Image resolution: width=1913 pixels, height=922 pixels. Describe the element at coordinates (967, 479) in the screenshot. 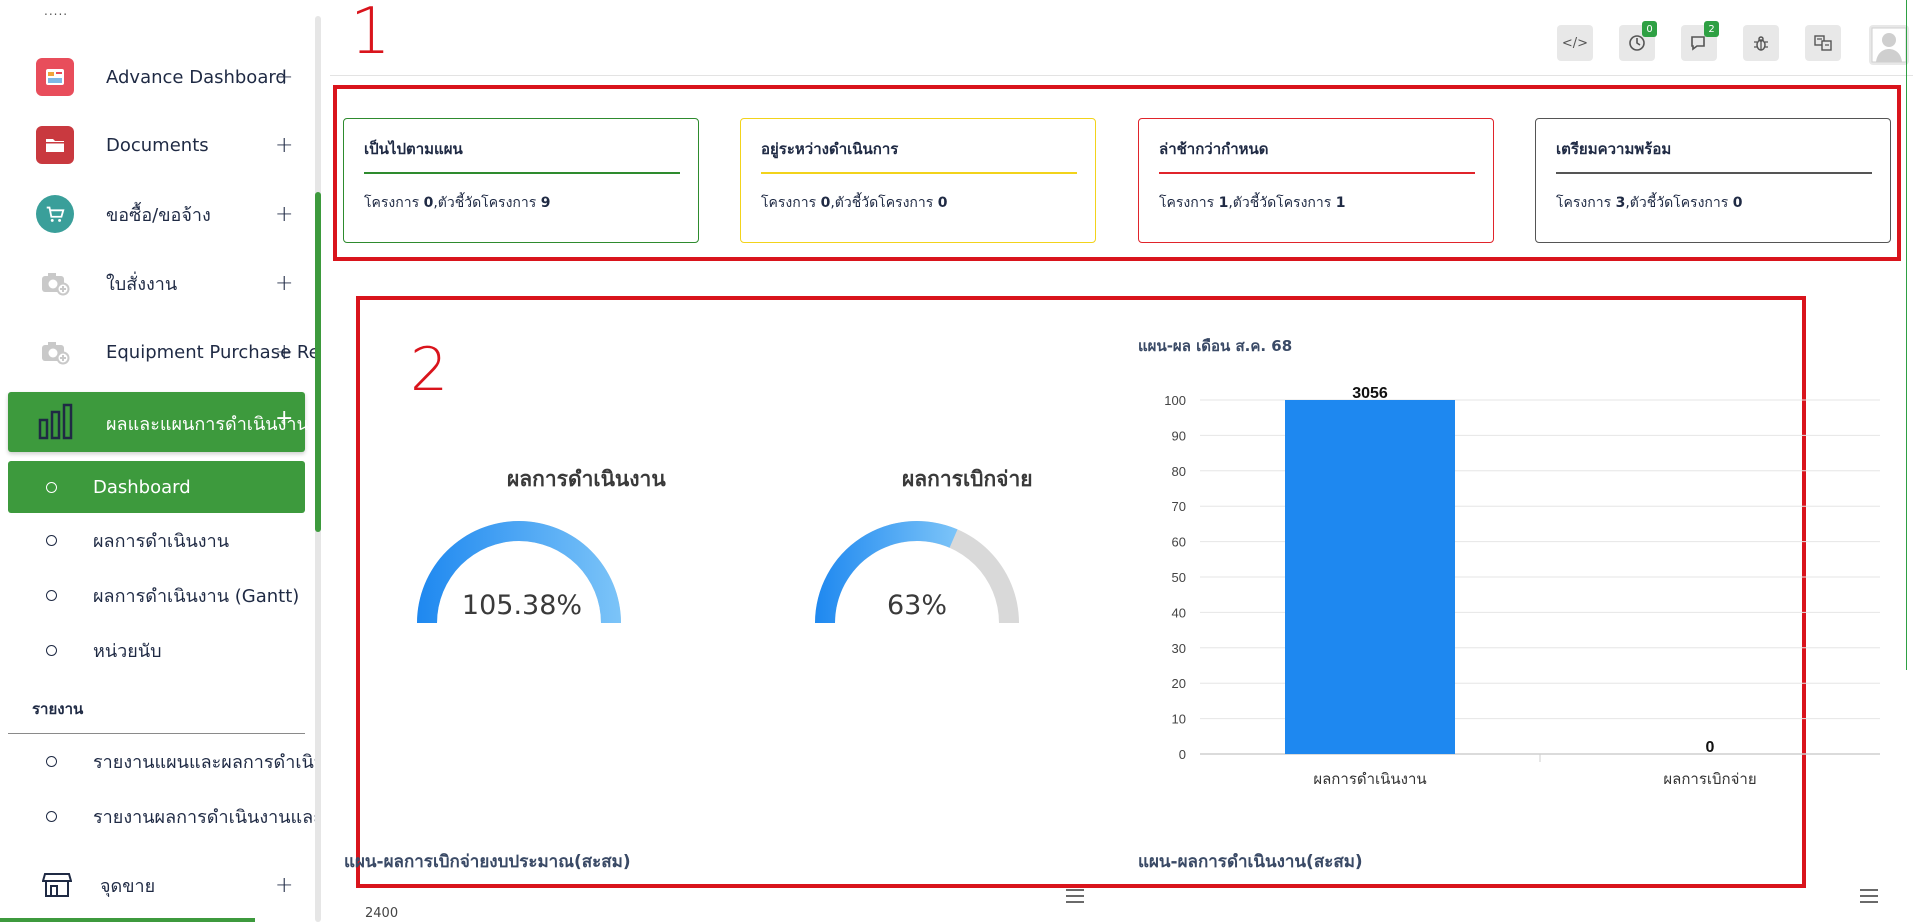

I see `gauge-title-disbursement: ผลการเบิกจ่าย` at that location.